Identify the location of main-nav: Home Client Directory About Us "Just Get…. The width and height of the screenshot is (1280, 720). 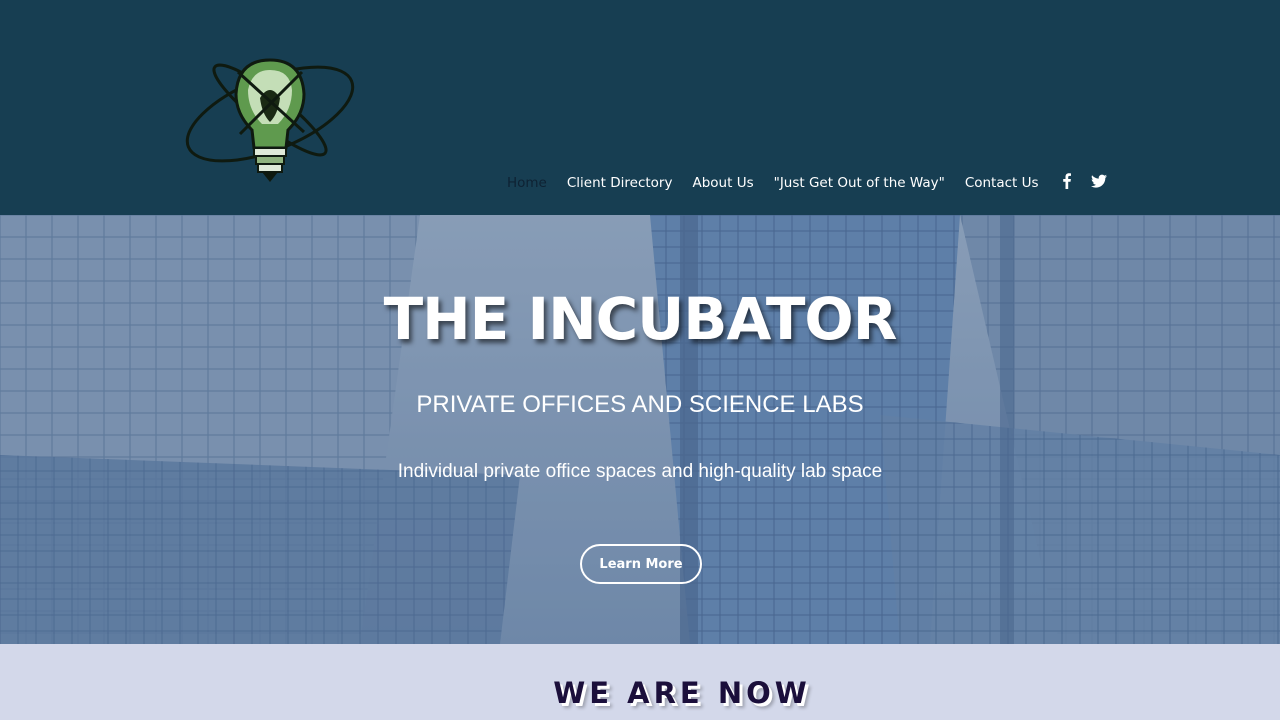
(773, 183).